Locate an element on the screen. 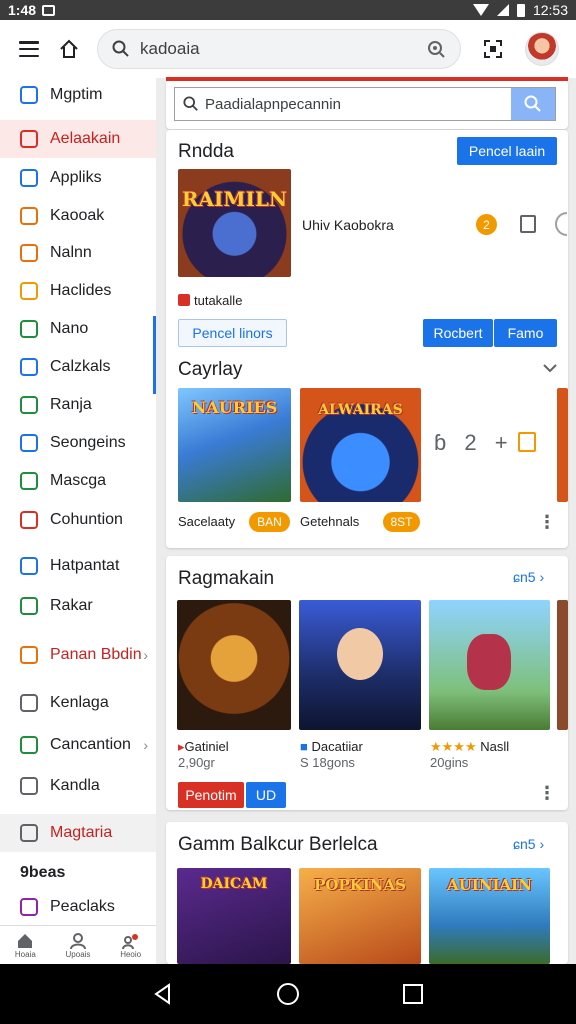 The width and height of the screenshot is (576, 1024). ragmakain-item-name-2: ■ Dacatiiar is located at coordinates (331, 746).